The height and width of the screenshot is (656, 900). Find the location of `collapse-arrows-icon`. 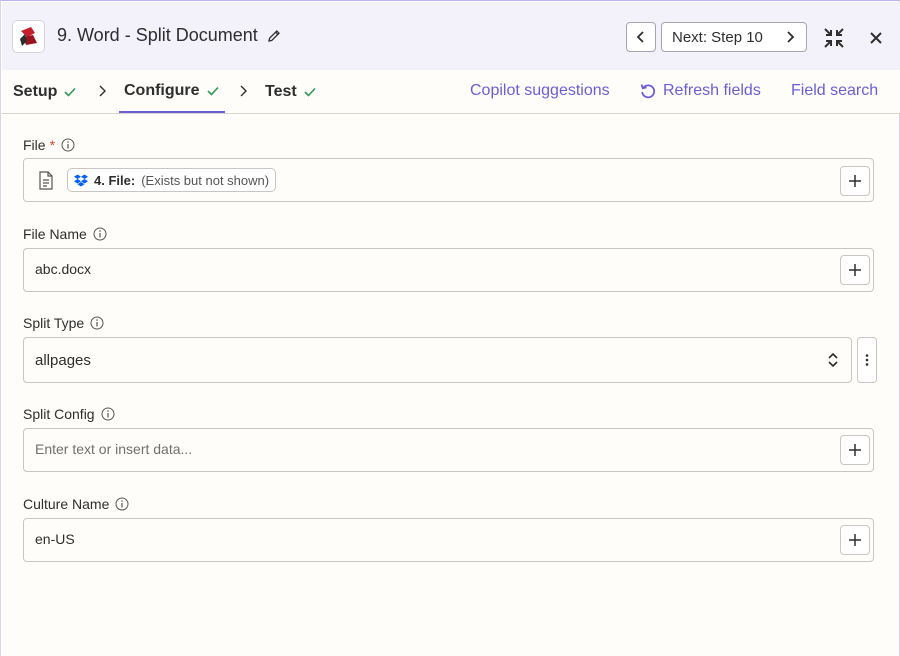

collapse-arrows-icon is located at coordinates (834, 38).